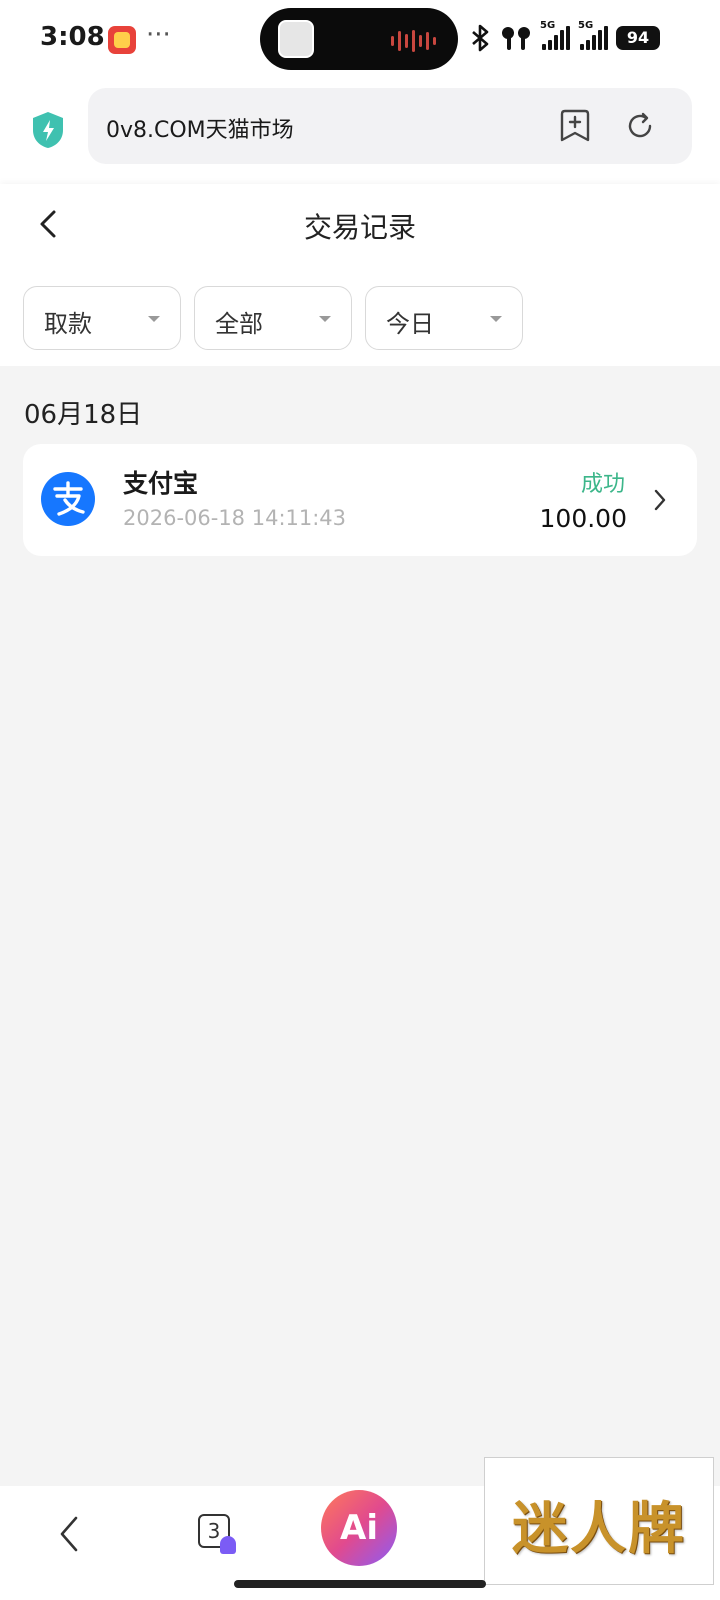 This screenshot has width=720, height=1600. Describe the element at coordinates (228, 1545) in the screenshot. I see `incognito-ghost-icon` at that location.